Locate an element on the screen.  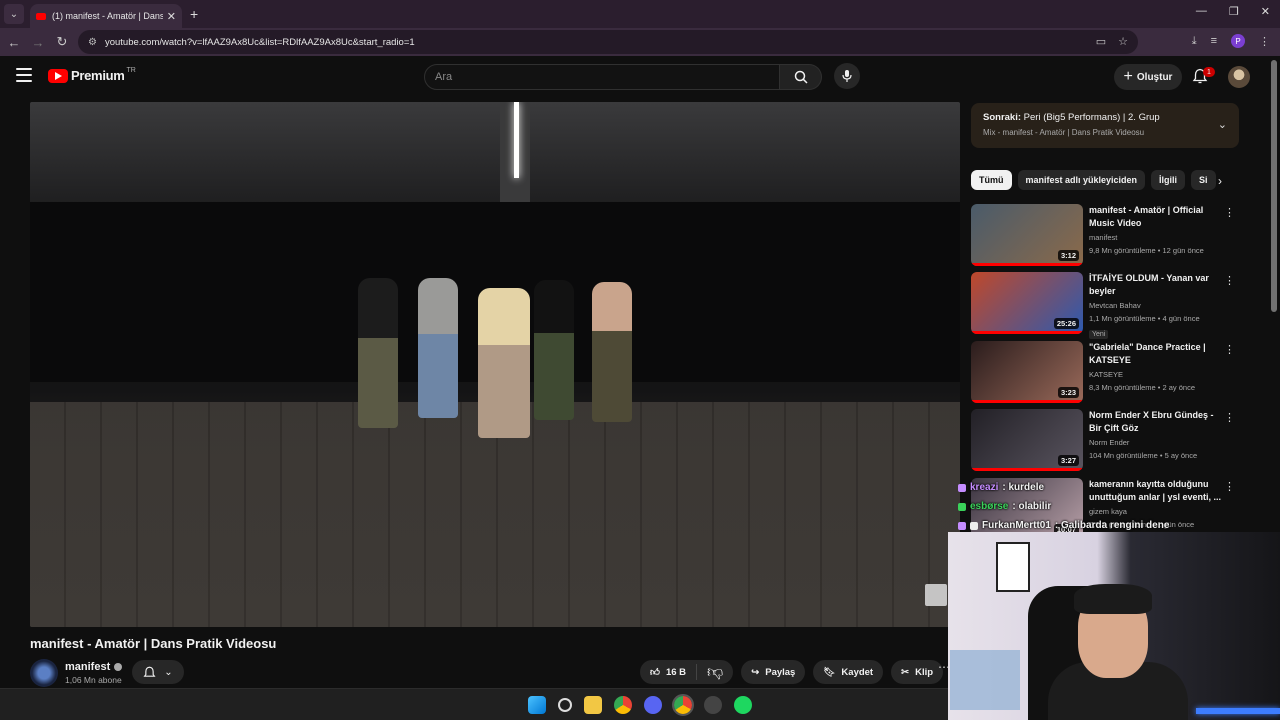
webcam-streamer-hair is located at coordinates (1113, 599).